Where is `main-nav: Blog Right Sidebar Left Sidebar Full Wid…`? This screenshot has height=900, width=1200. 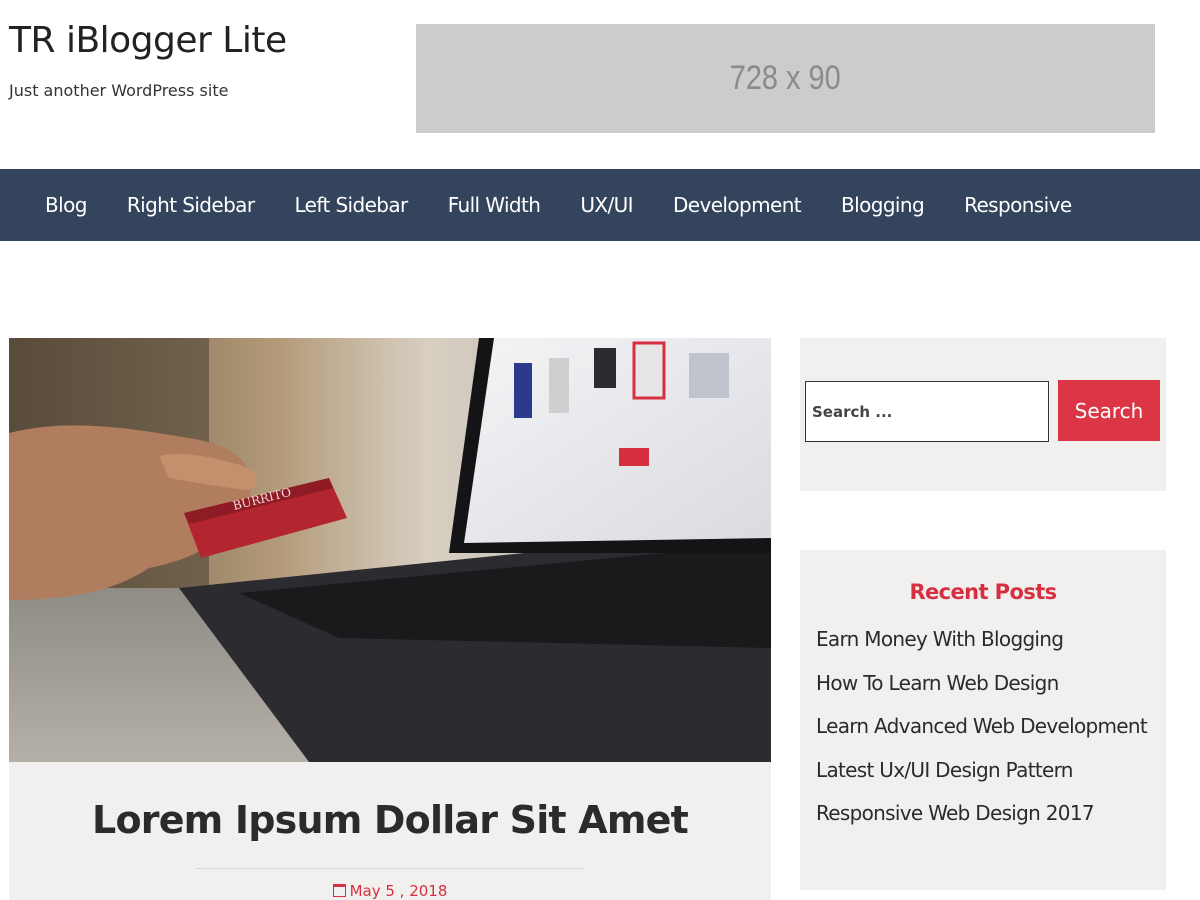
main-nav: Blog Right Sidebar Left Sidebar Full Wid… is located at coordinates (600, 205).